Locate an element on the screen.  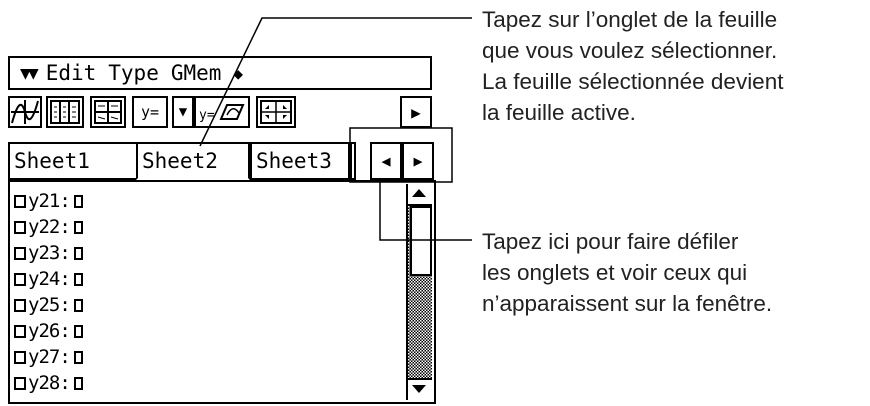
callout-line: n’apparaissent sur la fenêtre. is located at coordinates (627, 303).